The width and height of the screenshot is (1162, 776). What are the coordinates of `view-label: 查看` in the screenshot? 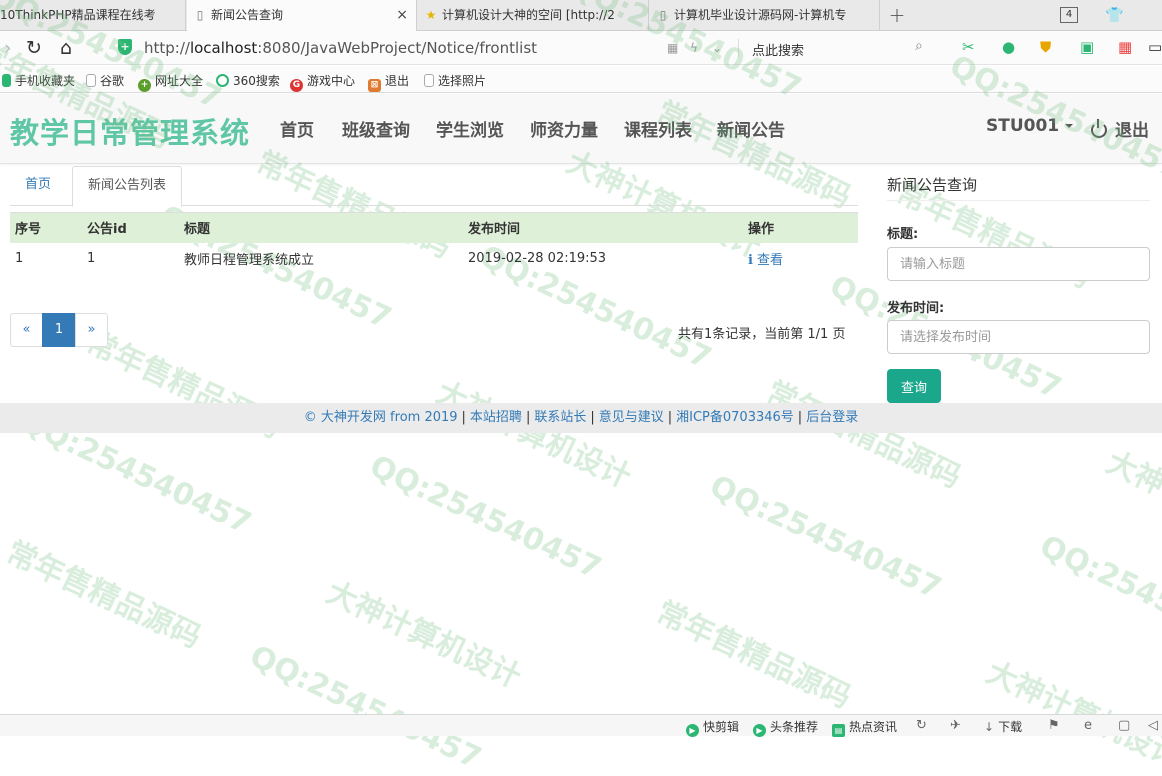 It's located at (769, 260).